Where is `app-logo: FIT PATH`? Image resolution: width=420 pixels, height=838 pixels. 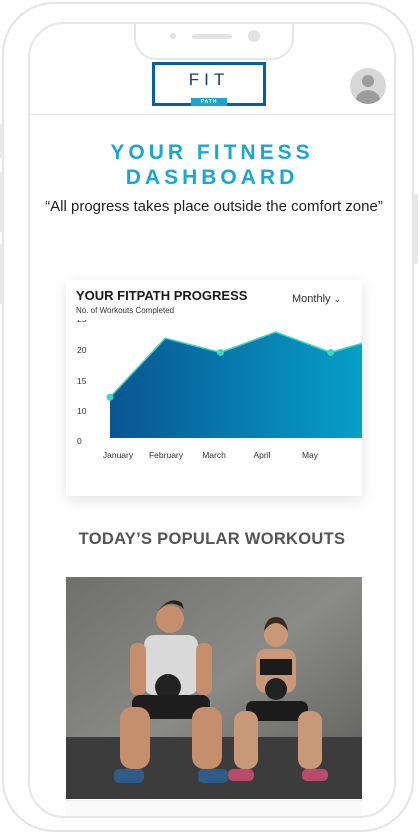
app-logo: FIT PATH is located at coordinates (209, 84).